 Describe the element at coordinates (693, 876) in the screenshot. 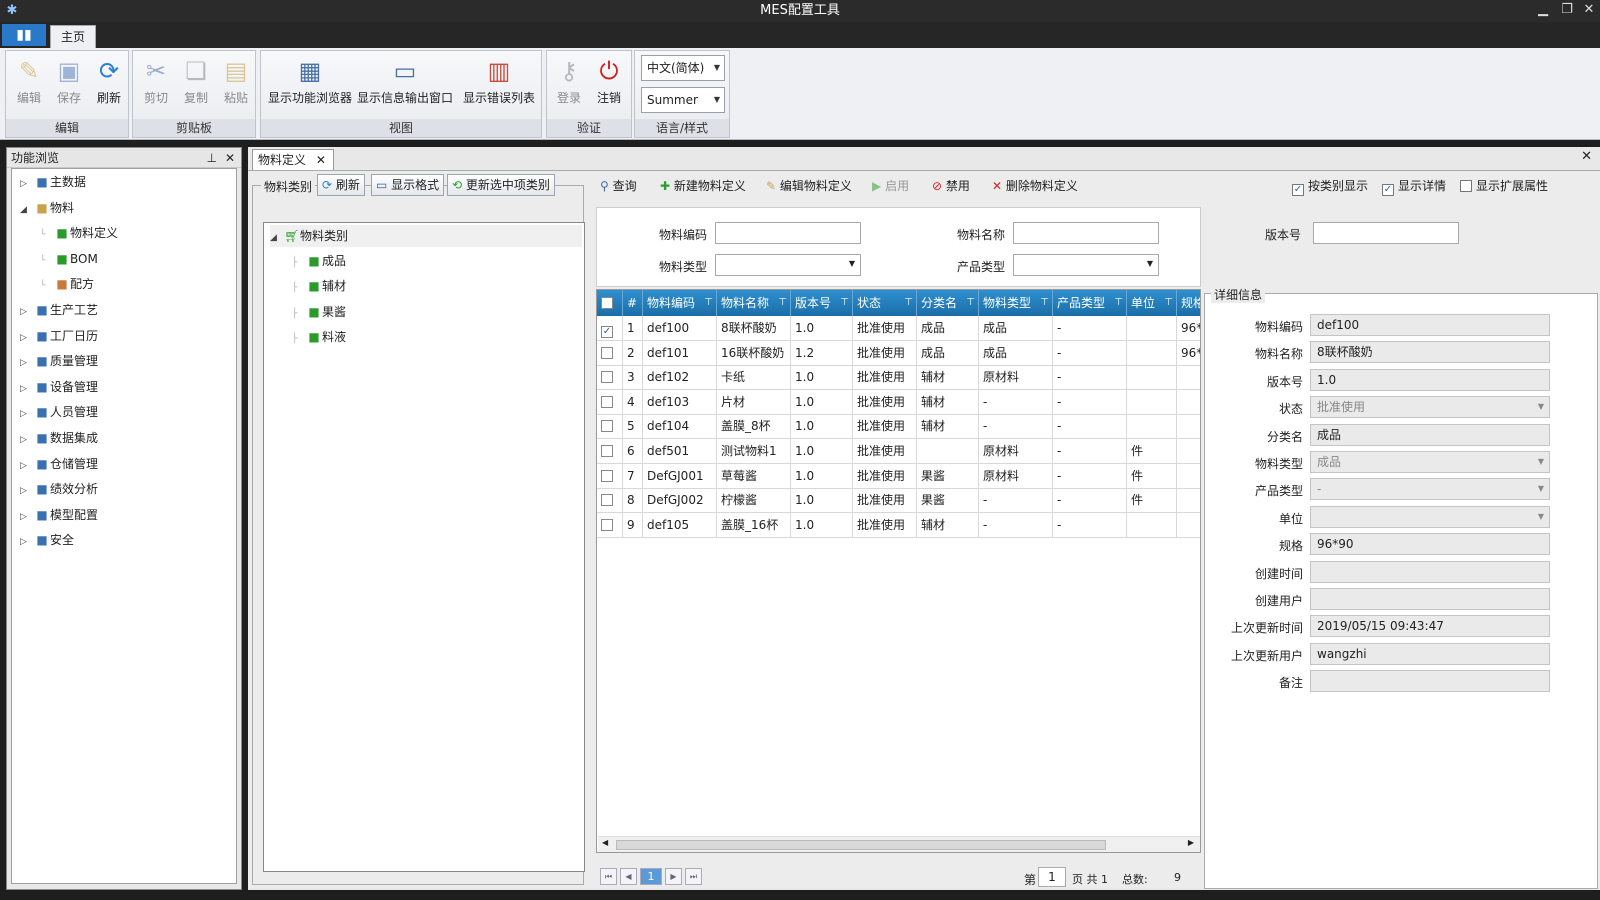

I see `last-page-icon: ⏭` at that location.